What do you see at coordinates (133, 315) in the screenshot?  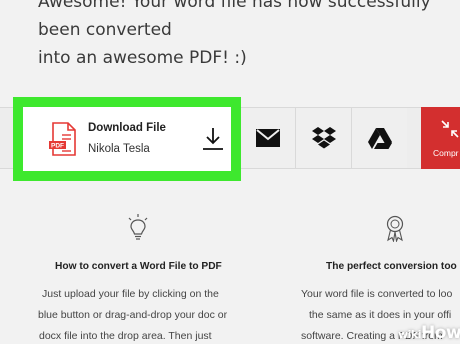 I see `feature-left-line-2: blue button or drag-and-drop your doc or` at bounding box center [133, 315].